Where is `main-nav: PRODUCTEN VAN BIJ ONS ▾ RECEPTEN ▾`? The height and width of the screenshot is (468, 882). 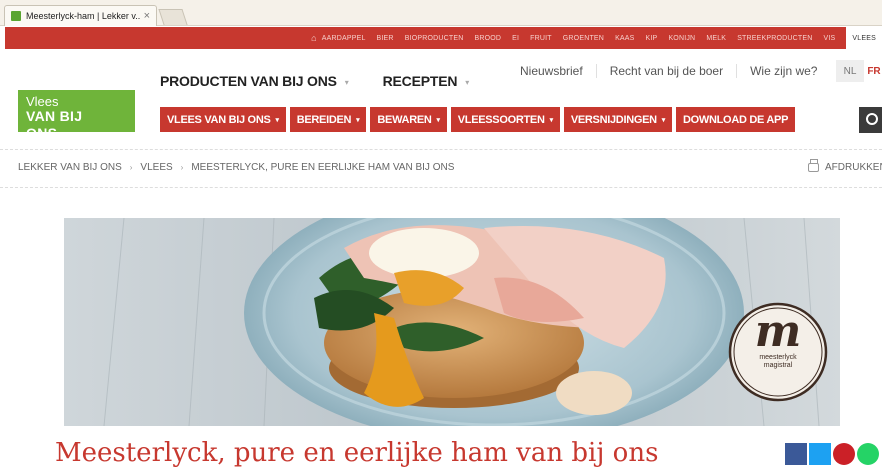
main-nav: PRODUCTEN VAN BIJ ONS ▾ RECEPTEN ▾ is located at coordinates (314, 81).